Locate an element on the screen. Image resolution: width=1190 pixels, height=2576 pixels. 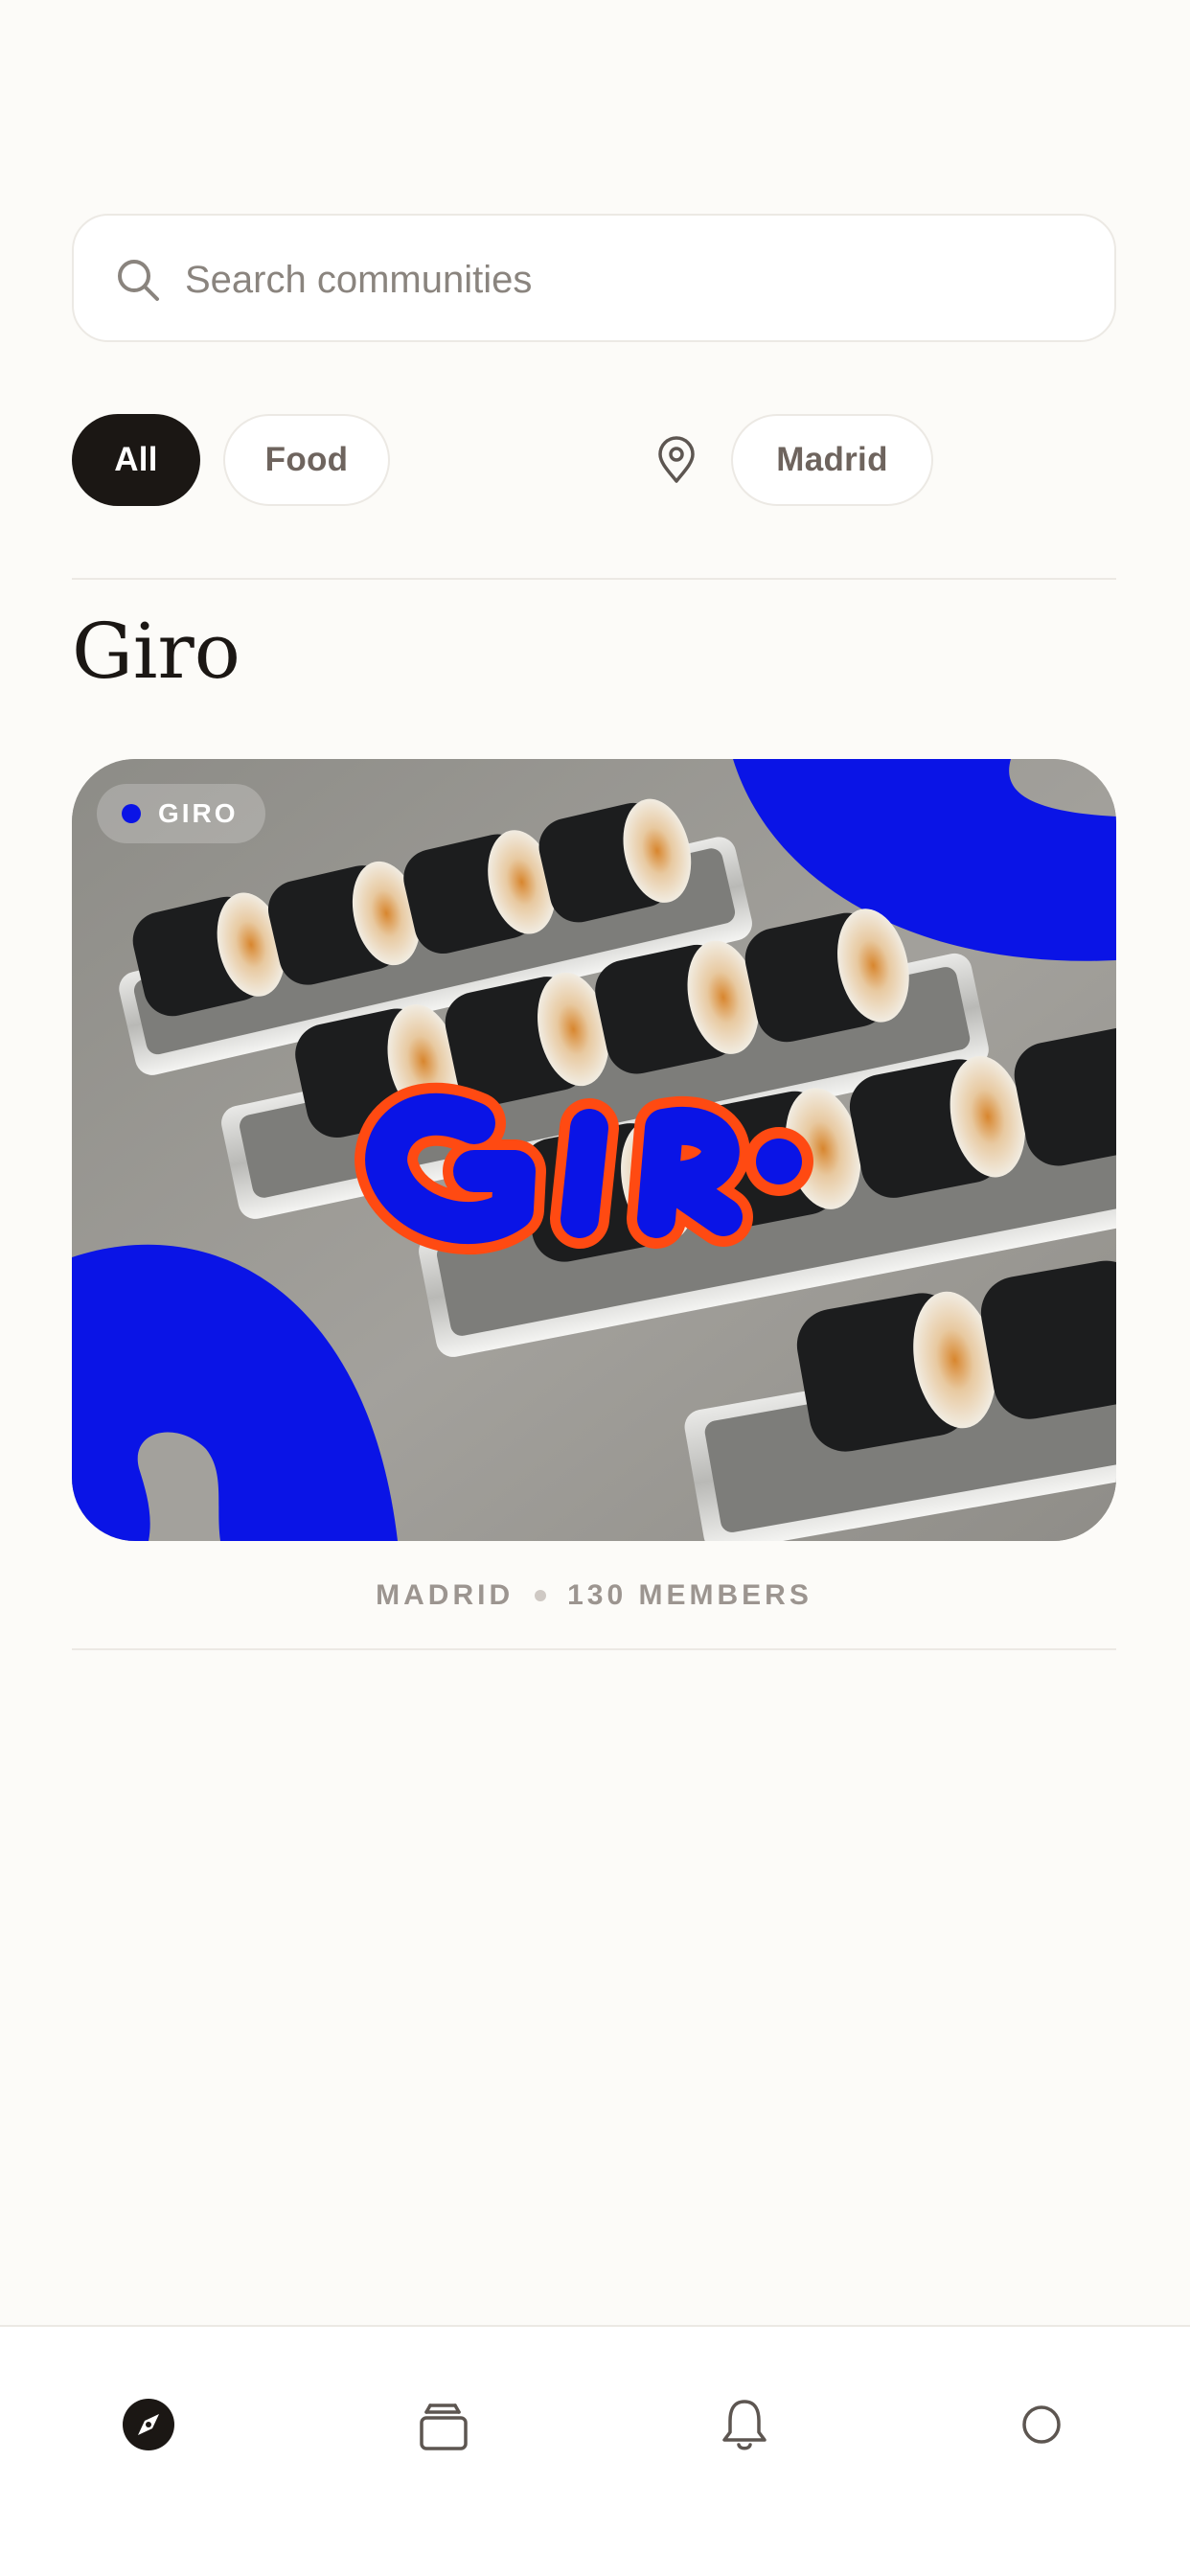
community-badge-label: GIRO is located at coordinates (199, 813).